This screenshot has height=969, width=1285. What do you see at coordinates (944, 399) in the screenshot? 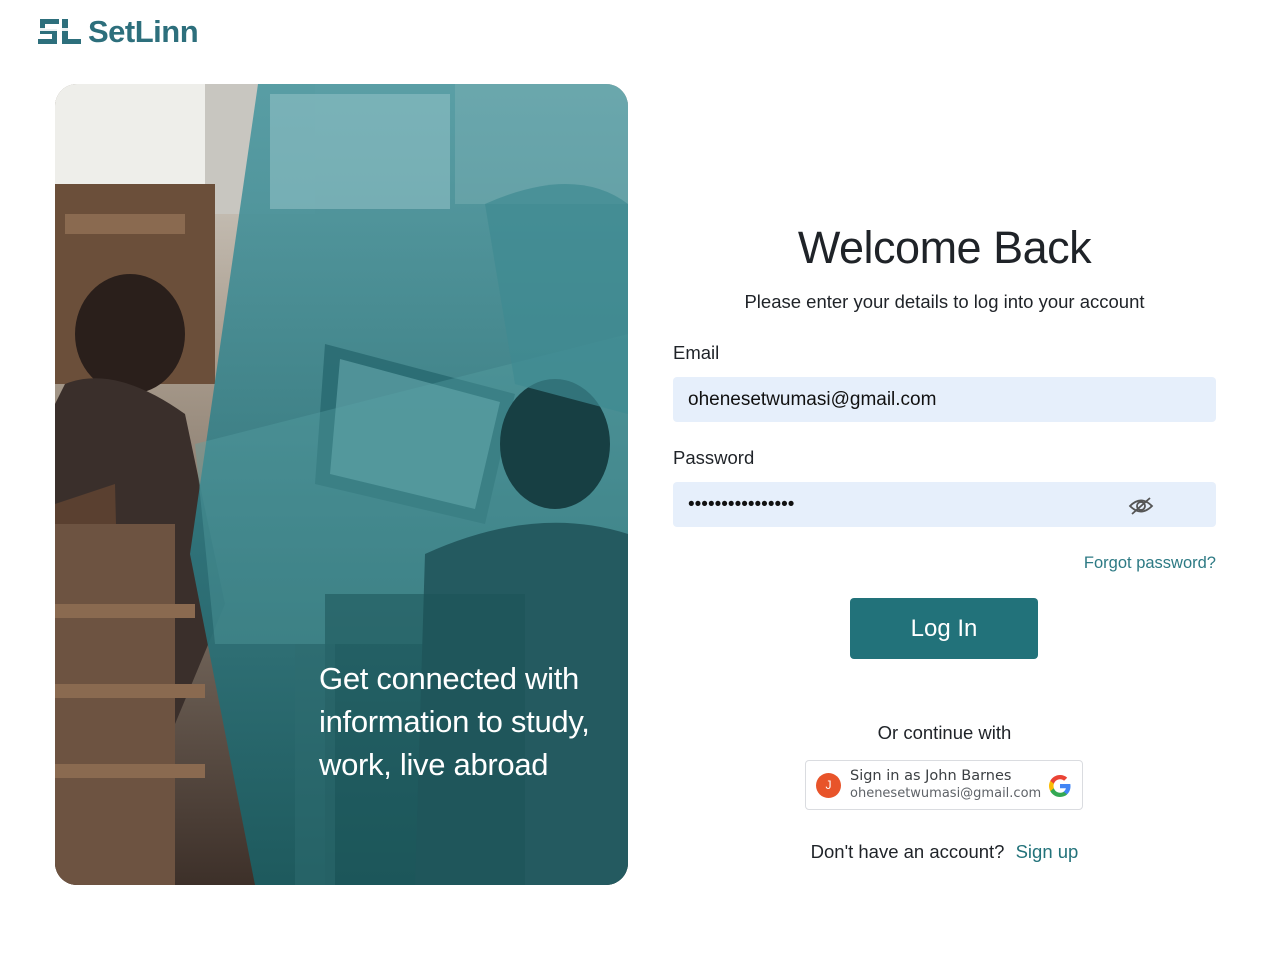
I see `email-input` at bounding box center [944, 399].